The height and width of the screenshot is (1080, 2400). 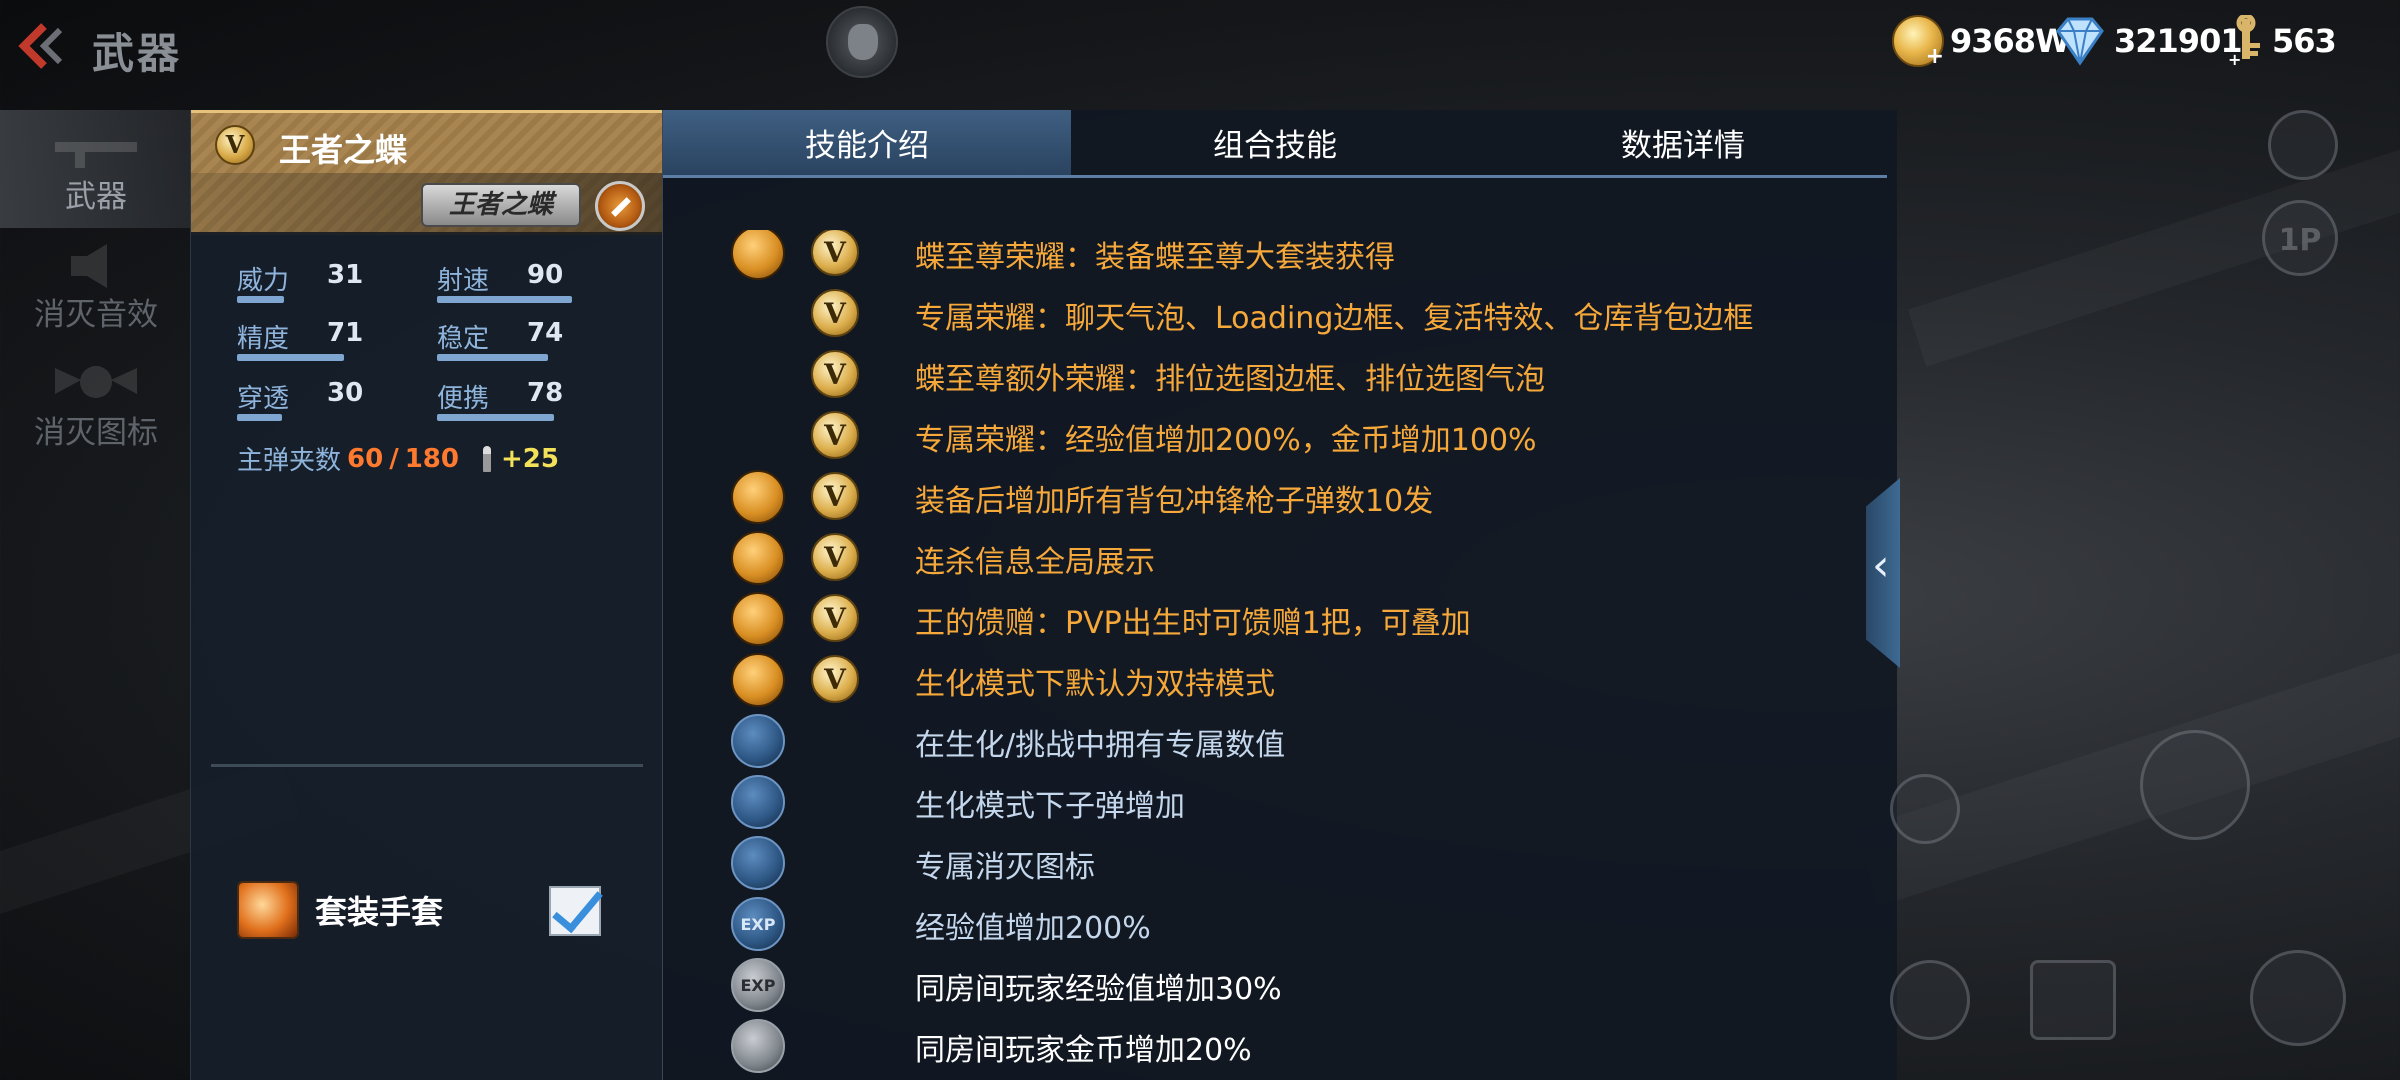 I want to click on stat-stability: 稳定 74, so click(x=512, y=339).